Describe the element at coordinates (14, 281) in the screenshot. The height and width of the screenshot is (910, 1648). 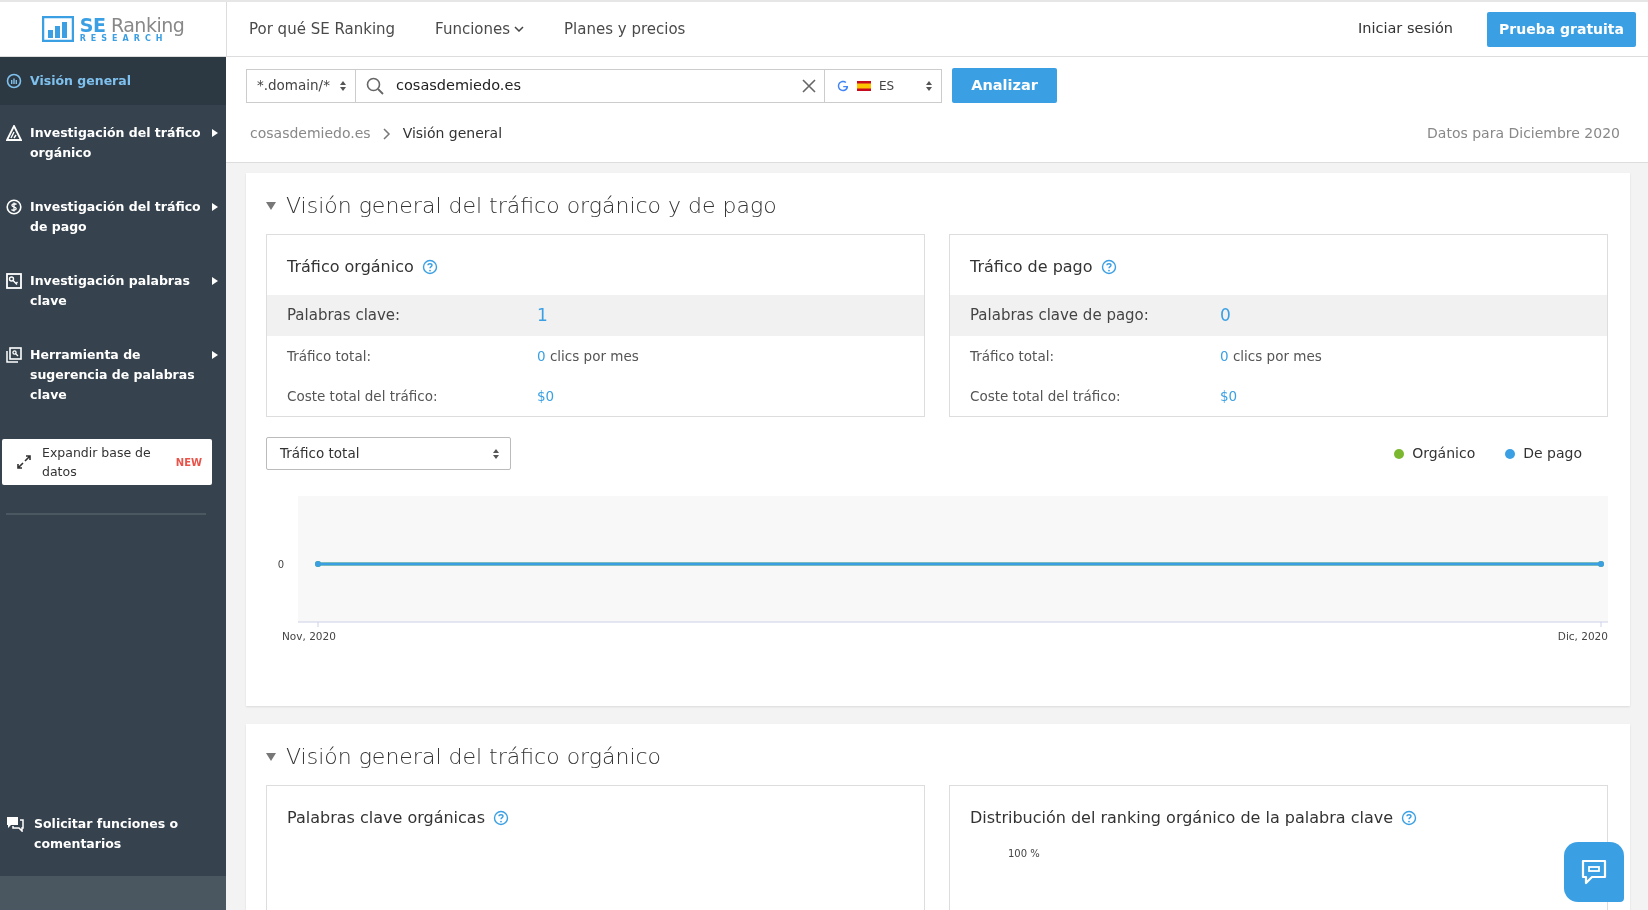
I see `key-icon` at that location.